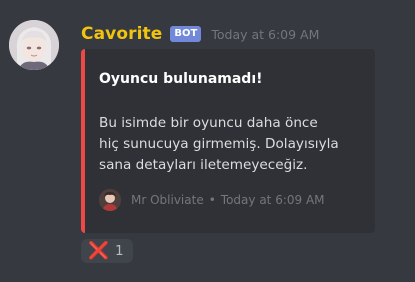  I want to click on message-timestamp: Today at 6:09 AM, so click(265, 34).